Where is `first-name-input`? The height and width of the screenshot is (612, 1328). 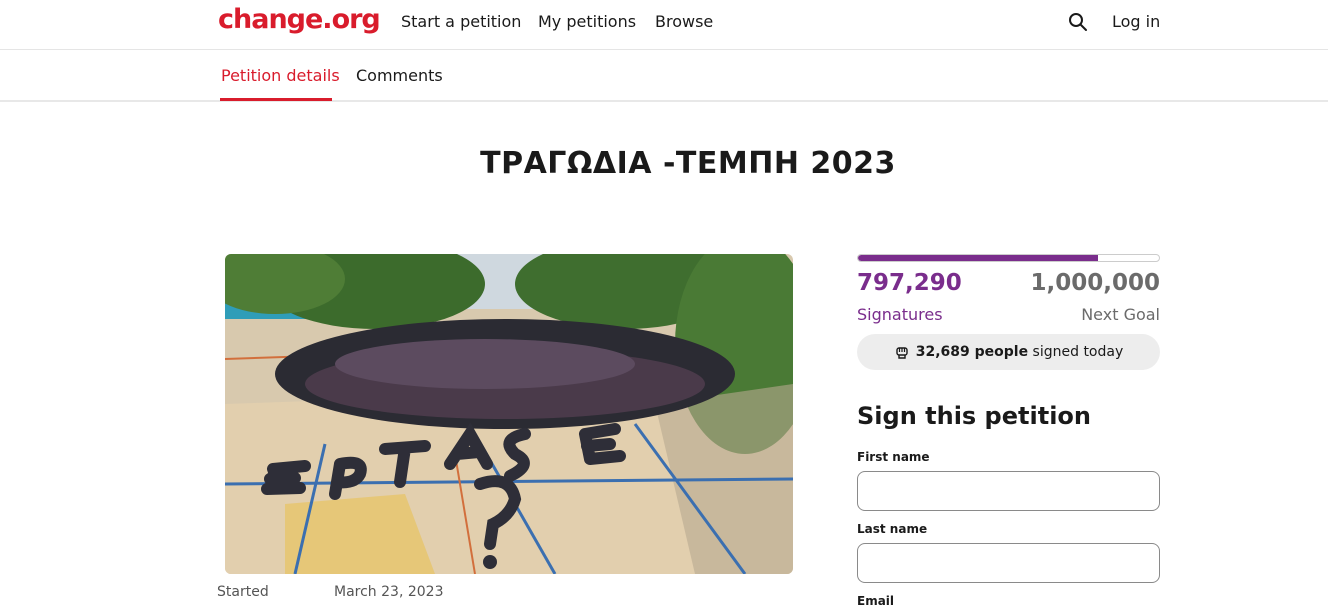
first-name-input is located at coordinates (1008, 491).